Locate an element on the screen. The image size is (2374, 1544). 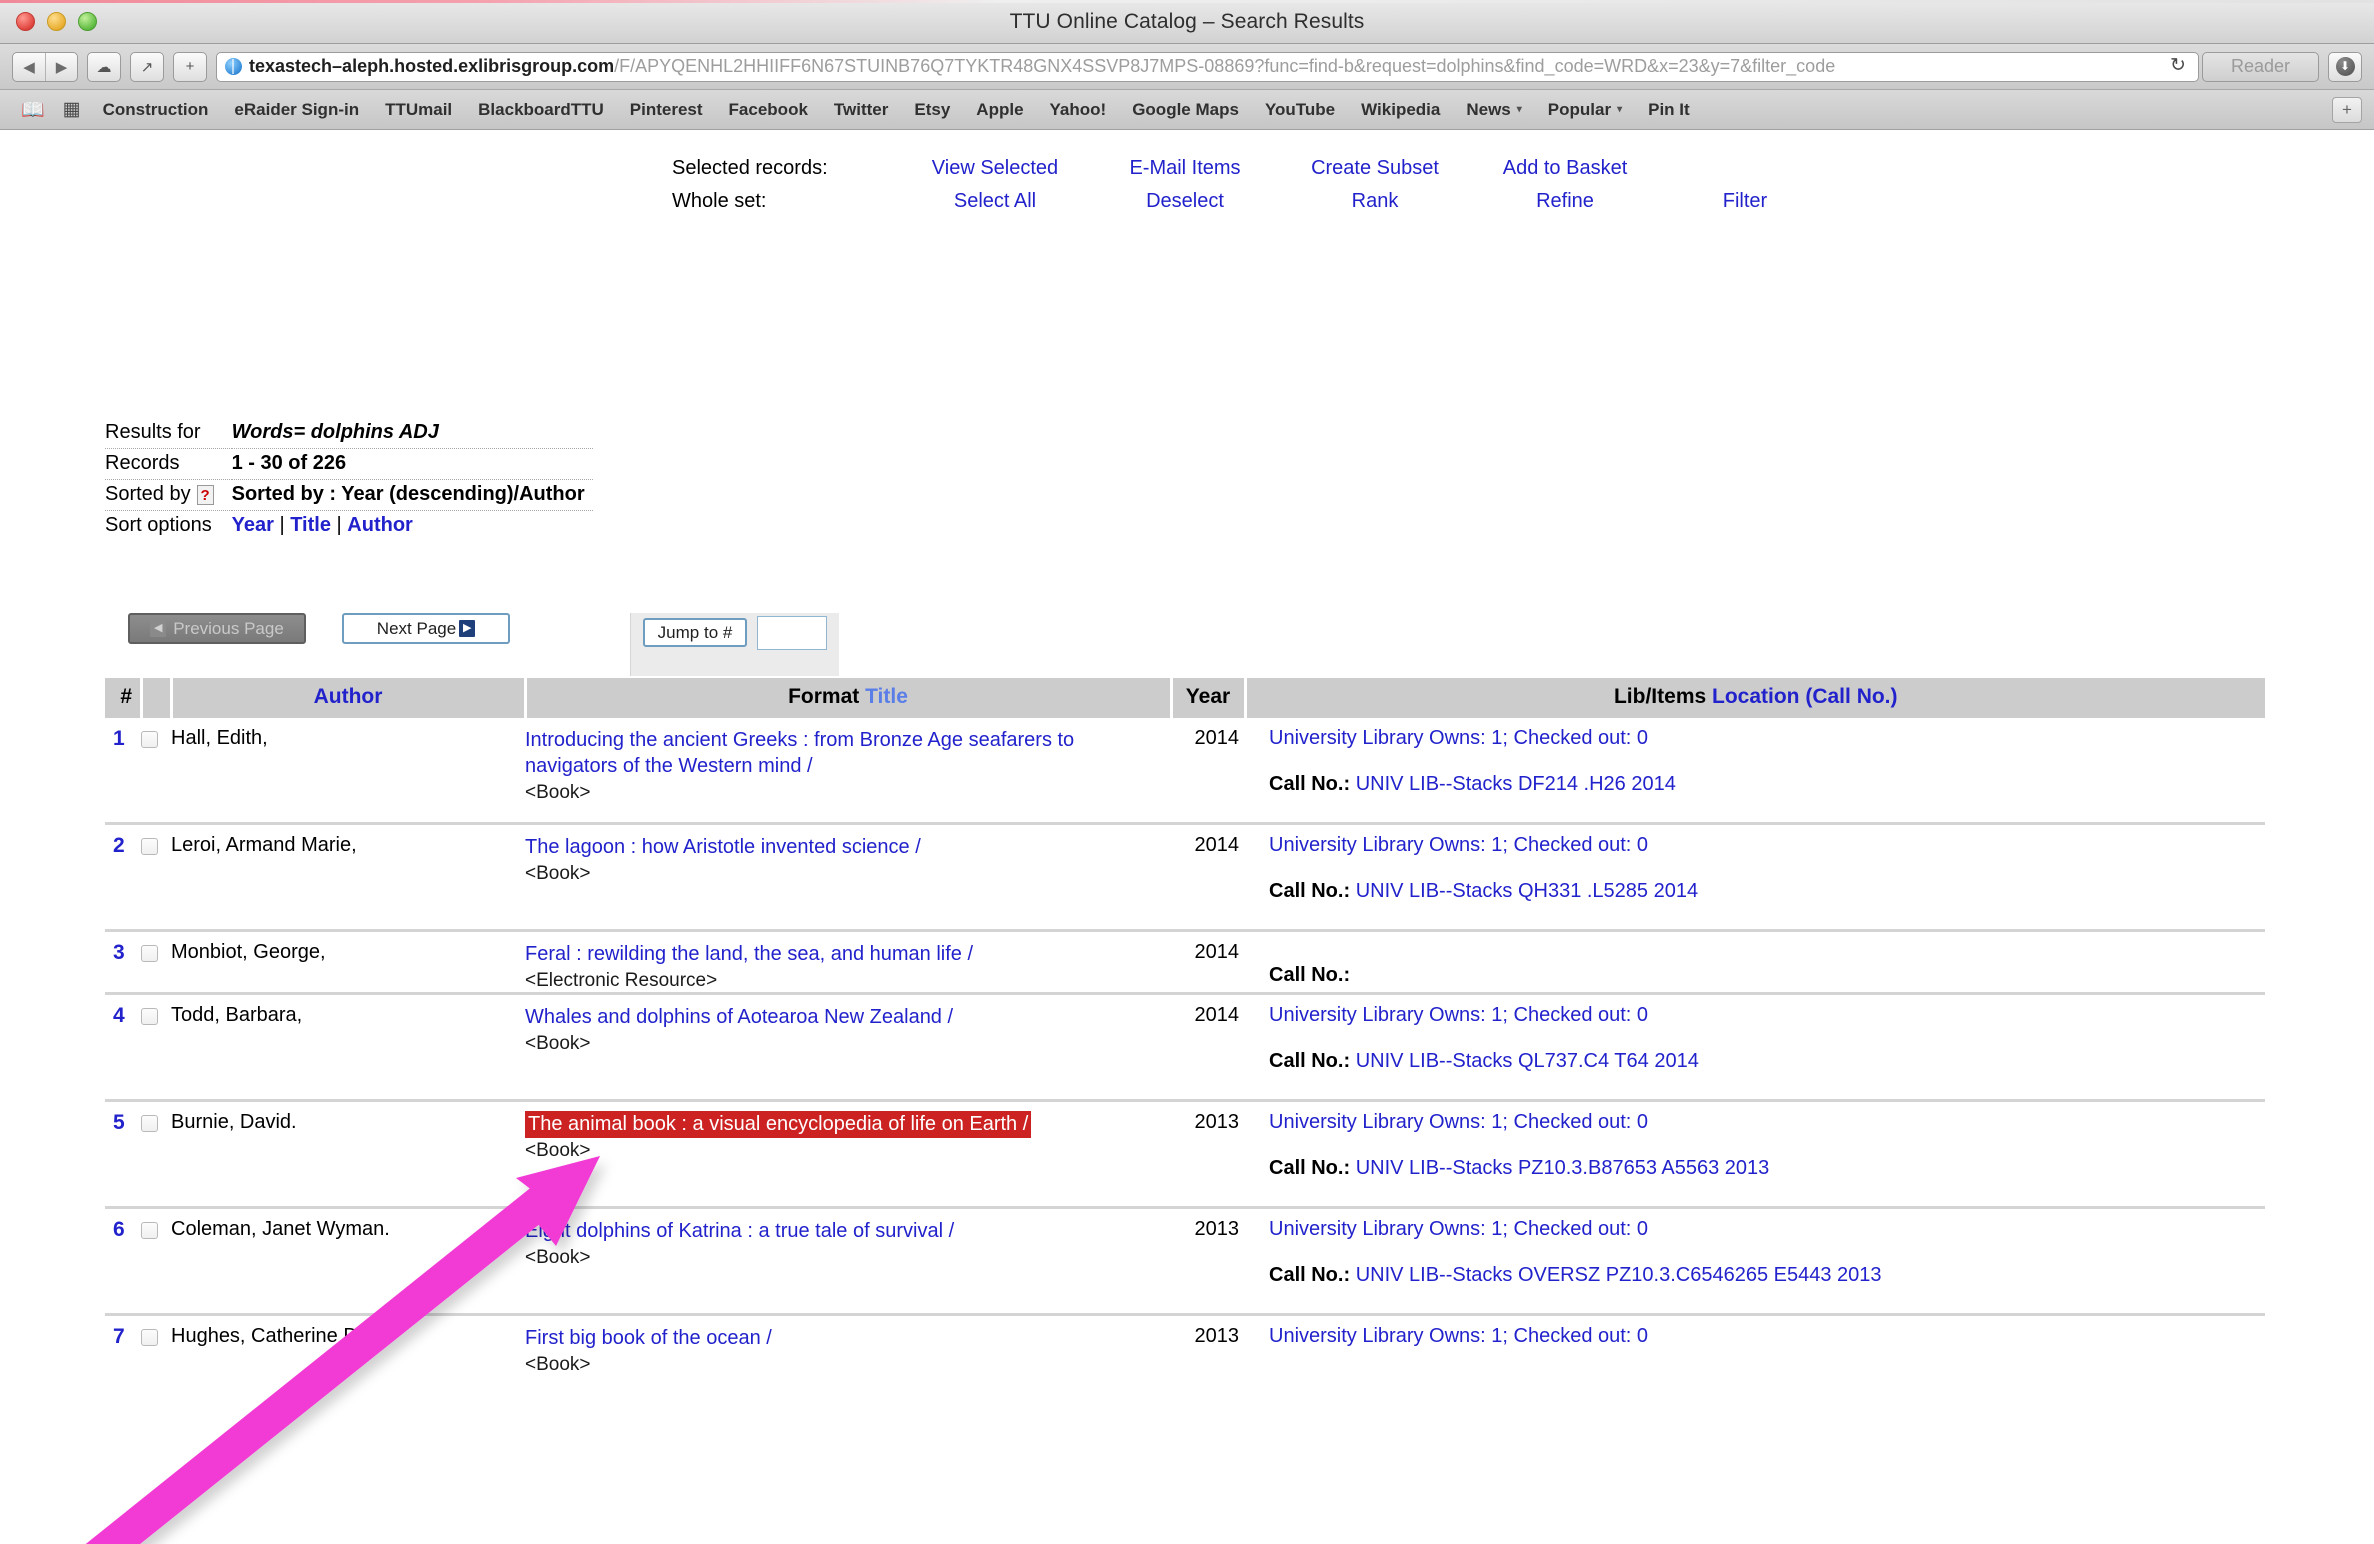
forward-icon: ▶ is located at coordinates (61, 66).